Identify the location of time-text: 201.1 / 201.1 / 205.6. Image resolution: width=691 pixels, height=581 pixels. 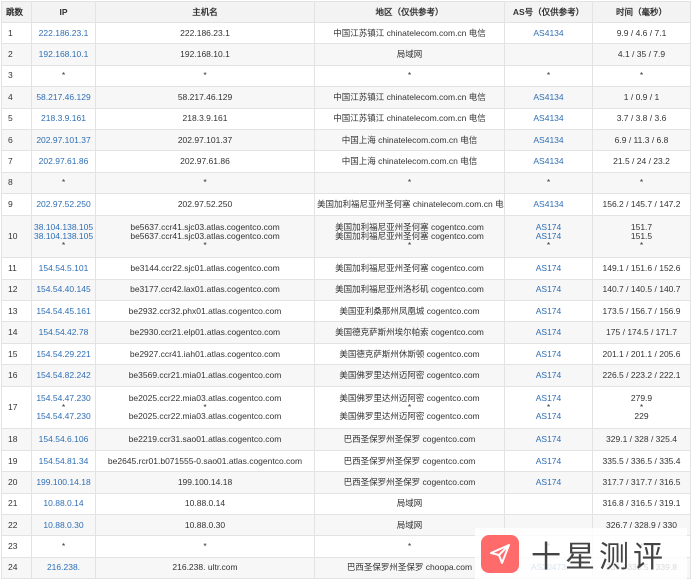
(641, 353).